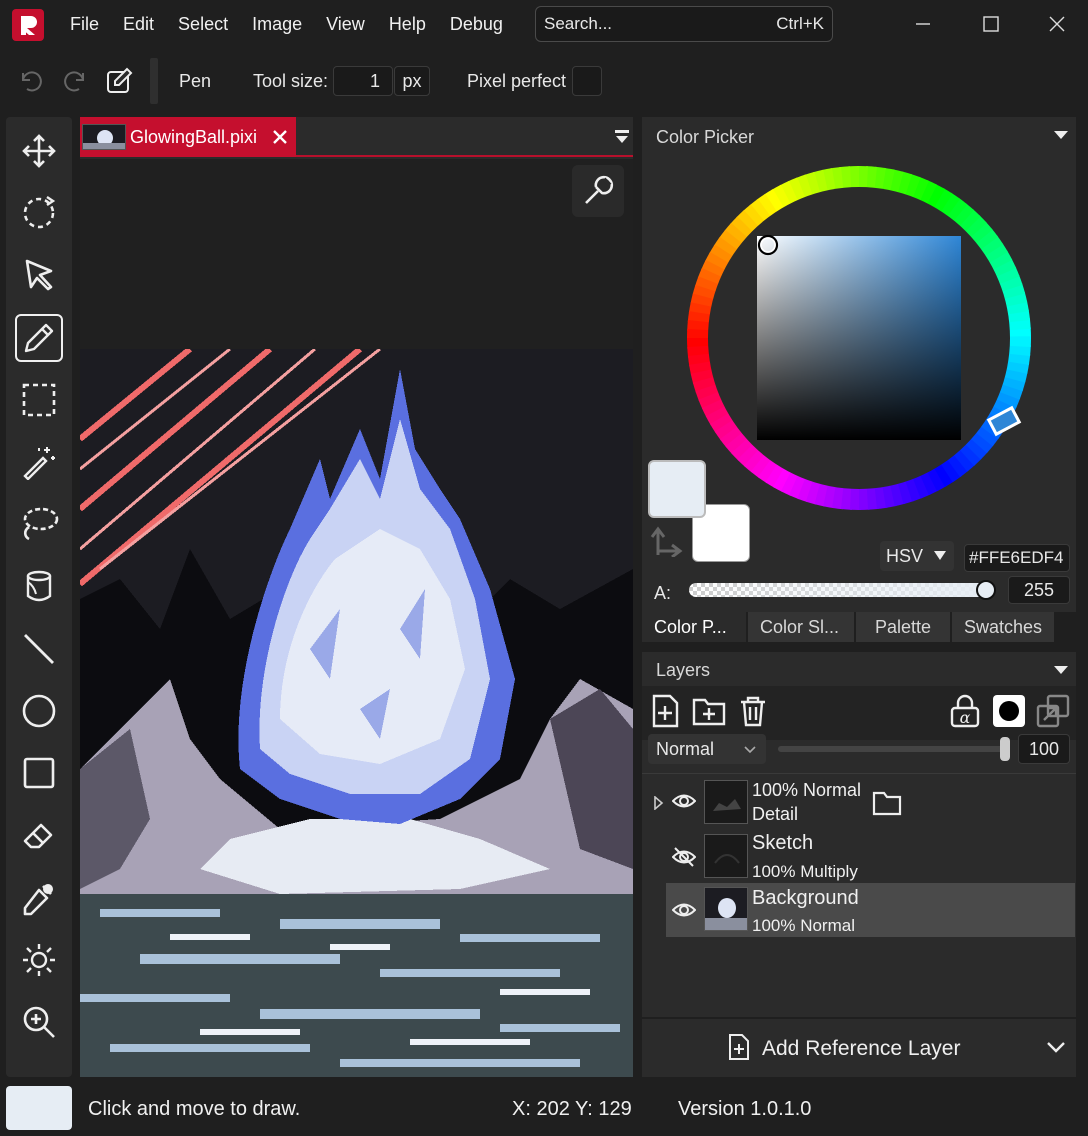 This screenshot has width=1088, height=1136. Describe the element at coordinates (864, 803) in the screenshot. I see `layer-row-detail: 100% Normal Detail` at that location.